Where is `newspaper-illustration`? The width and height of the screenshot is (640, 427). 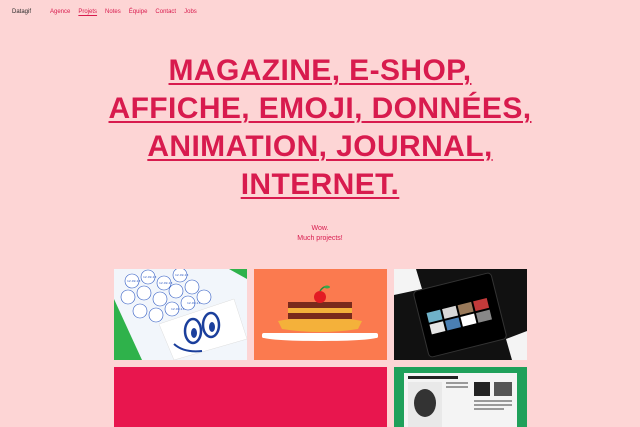 newspaper-illustration is located at coordinates (460, 397).